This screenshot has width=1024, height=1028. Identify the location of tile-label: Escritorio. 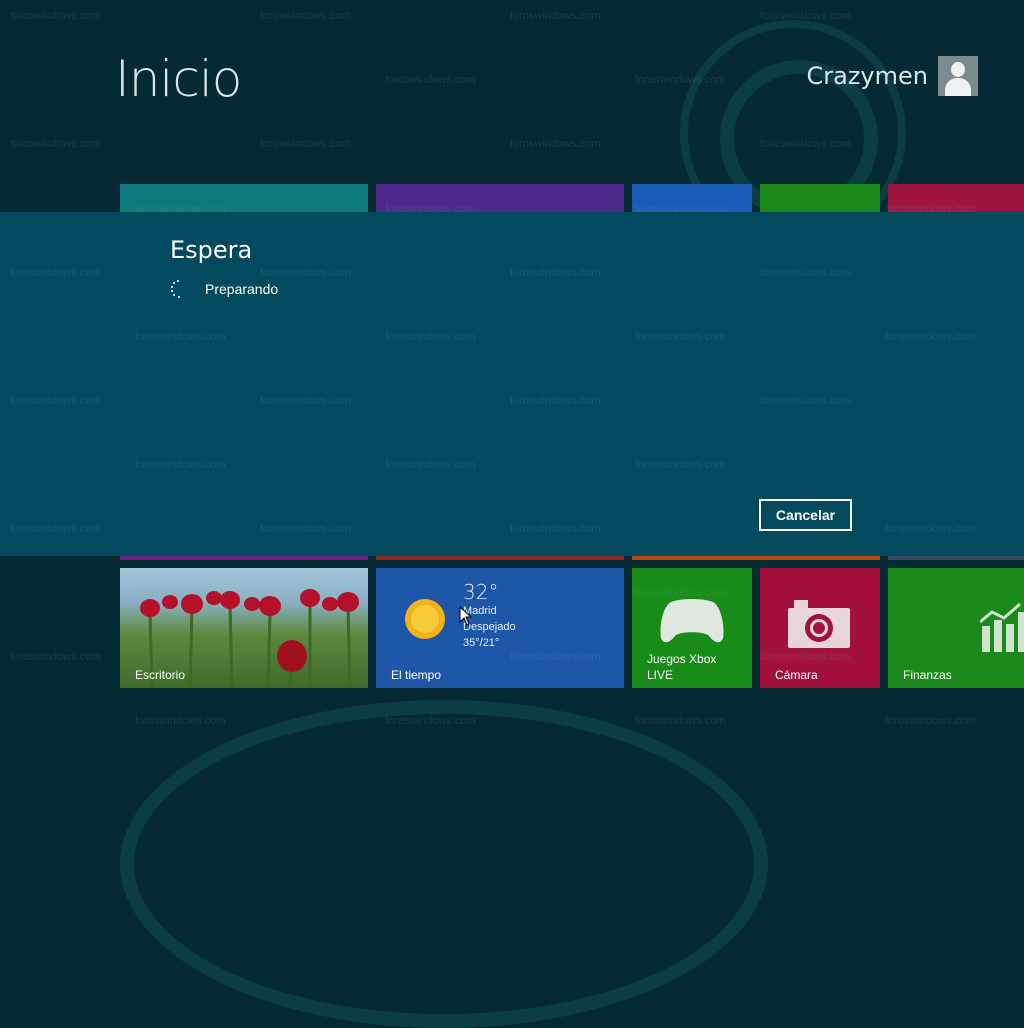
(160, 675).